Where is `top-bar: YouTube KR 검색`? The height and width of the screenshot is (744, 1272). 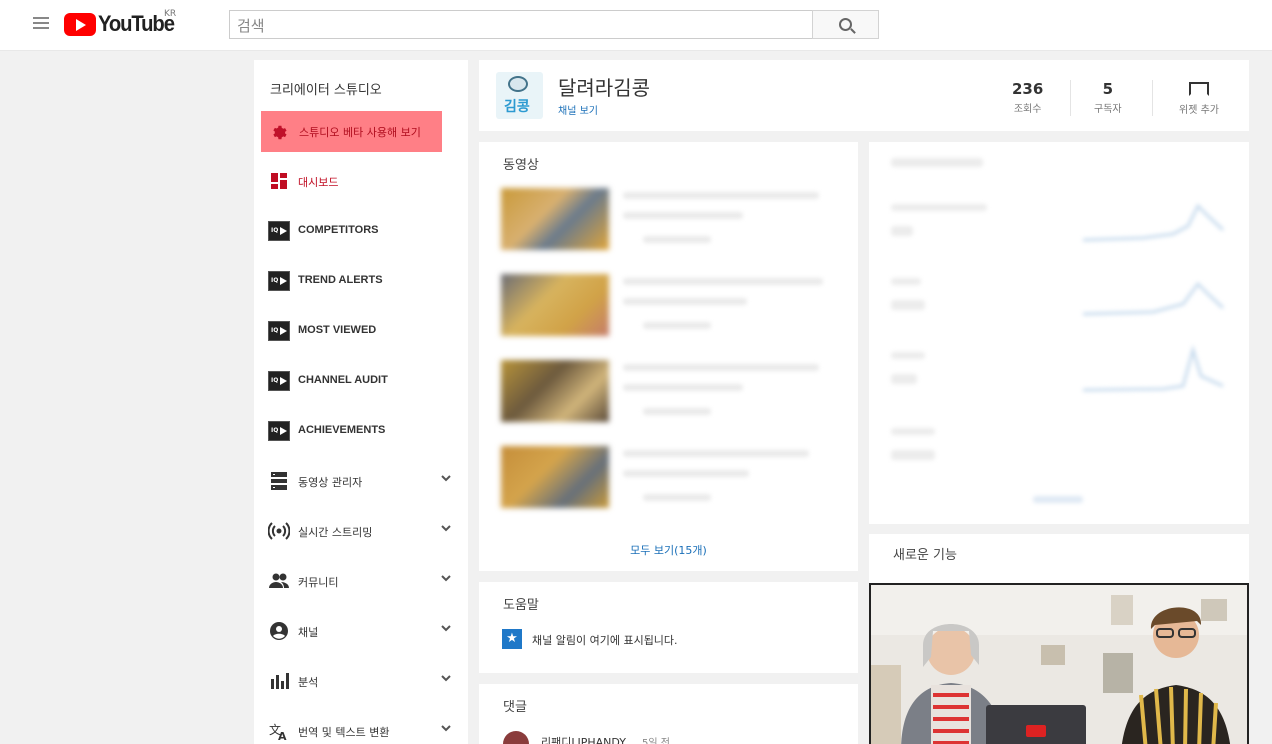 top-bar: YouTube KR 검색 is located at coordinates (636, 25).